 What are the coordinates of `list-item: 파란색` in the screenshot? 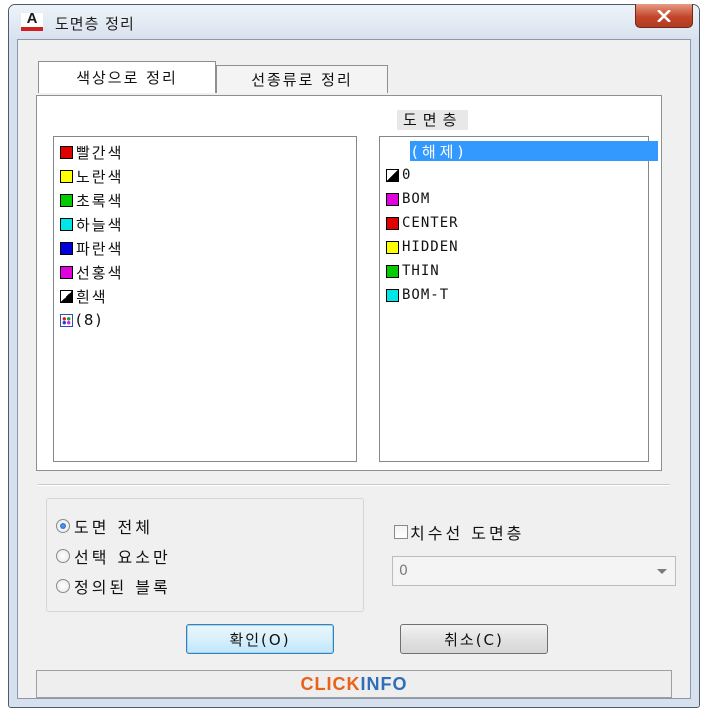 It's located at (91, 248).